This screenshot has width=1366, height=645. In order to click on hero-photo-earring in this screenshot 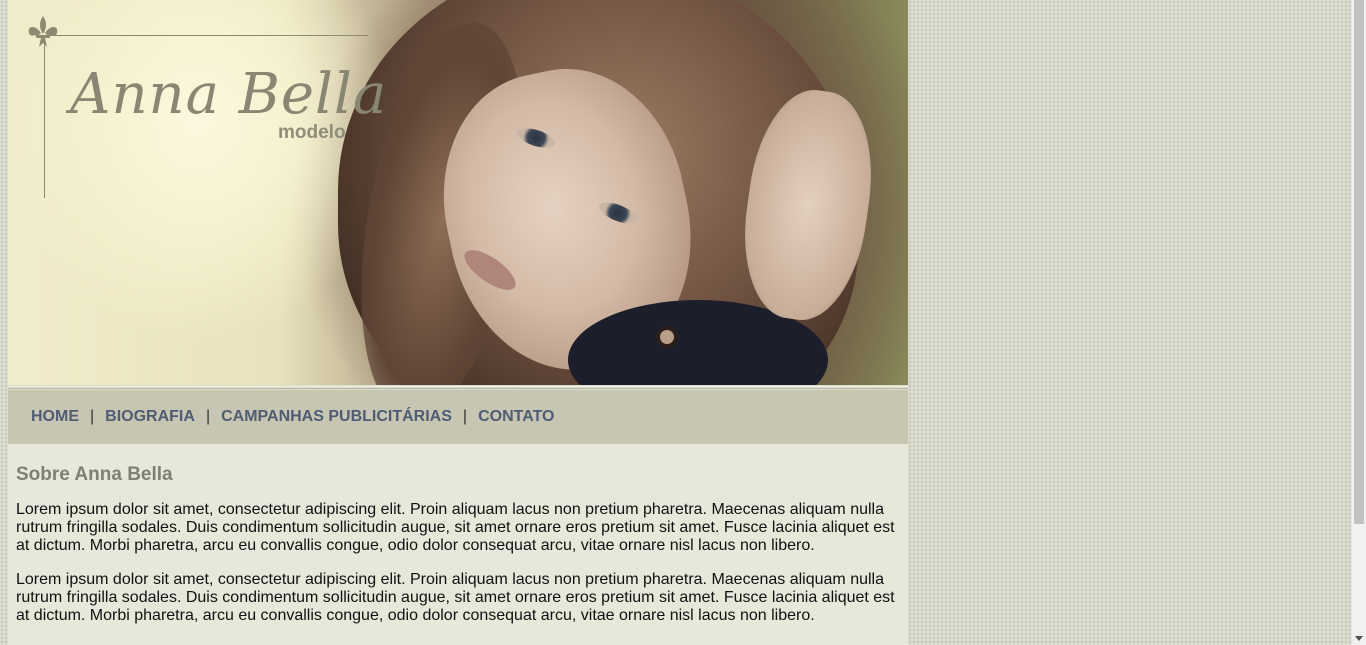, I will do `click(667, 337)`.